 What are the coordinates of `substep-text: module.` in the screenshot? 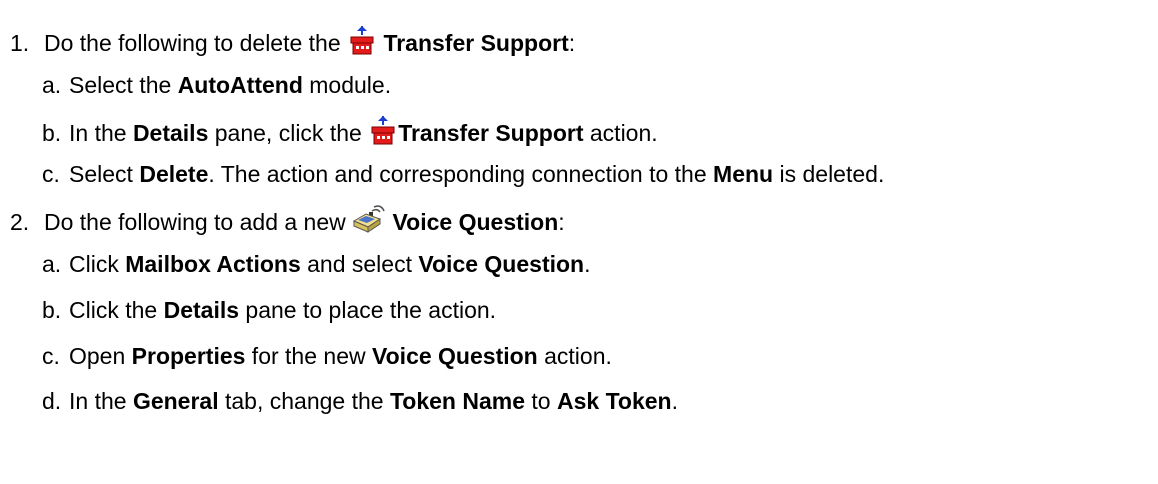 It's located at (347, 85).